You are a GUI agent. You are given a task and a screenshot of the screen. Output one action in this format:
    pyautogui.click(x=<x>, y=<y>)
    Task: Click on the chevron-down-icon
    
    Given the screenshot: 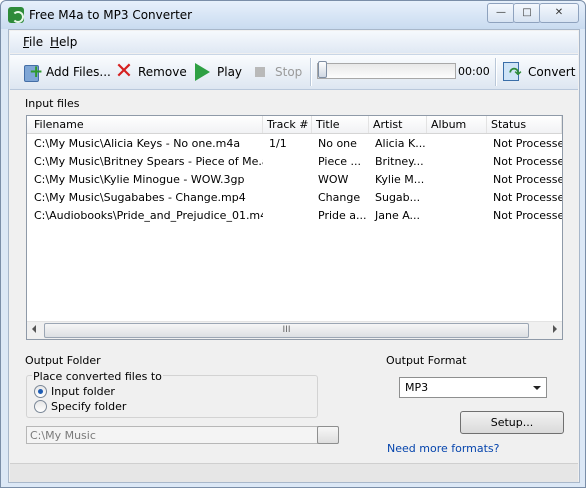 What is the action you would take?
    pyautogui.click(x=537, y=388)
    